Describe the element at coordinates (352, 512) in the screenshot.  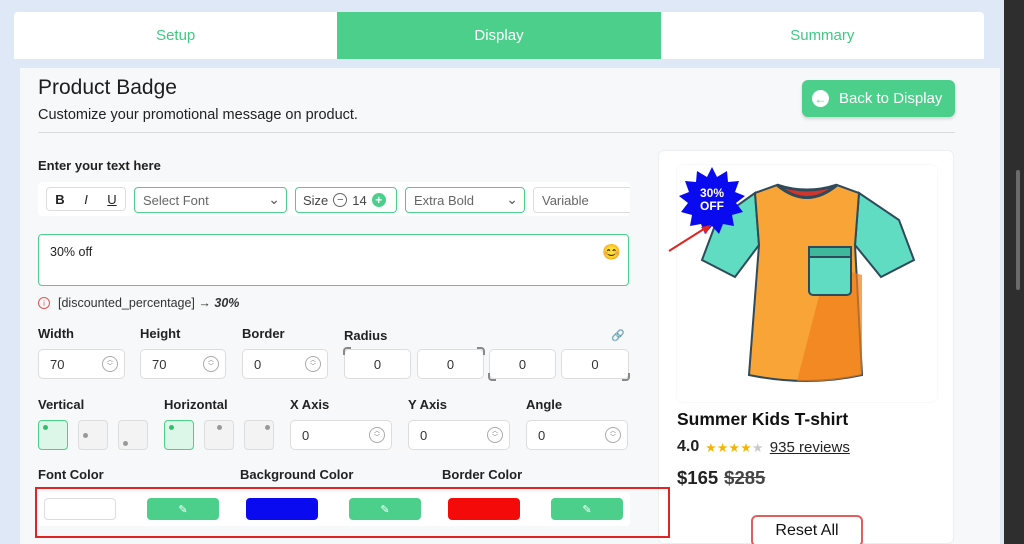
I see `highlight-box` at that location.